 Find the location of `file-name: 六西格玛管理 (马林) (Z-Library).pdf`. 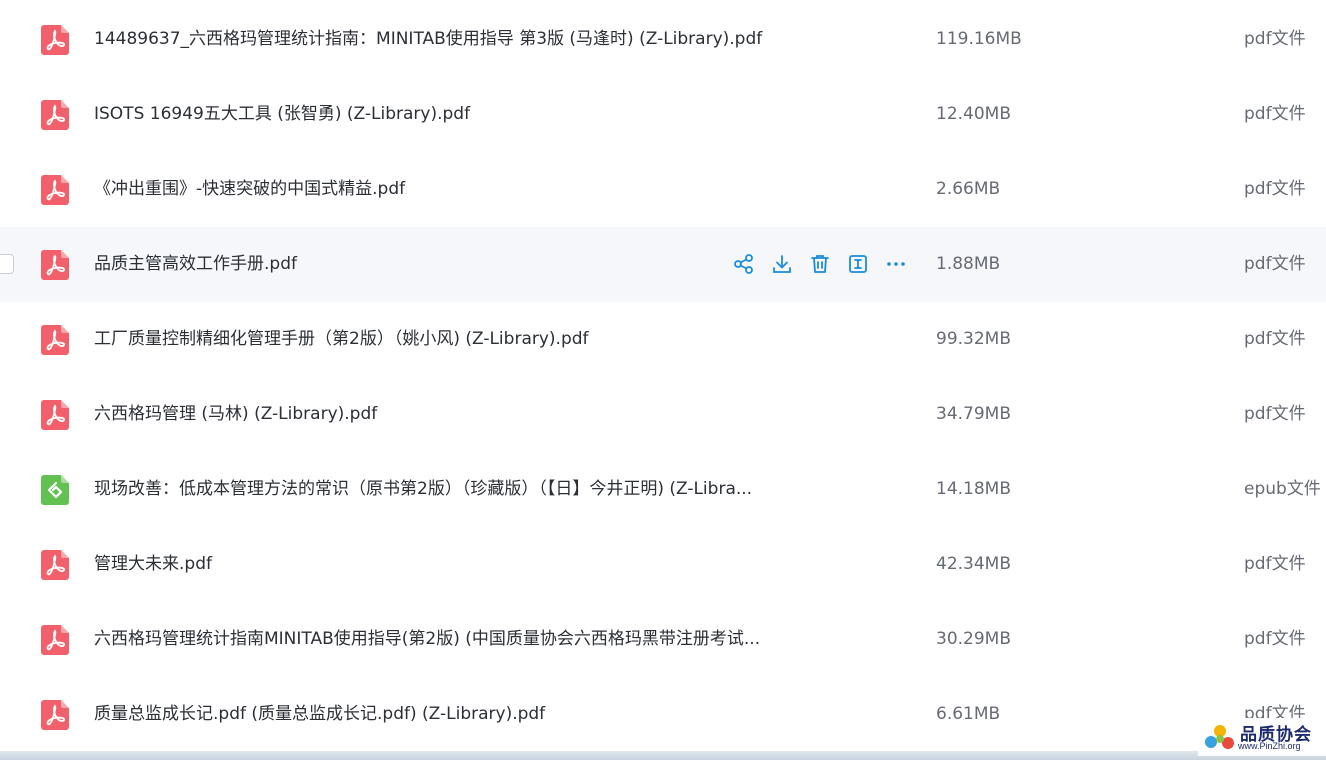

file-name: 六西格玛管理 (马林) (Z-Library).pdf is located at coordinates (235, 414).